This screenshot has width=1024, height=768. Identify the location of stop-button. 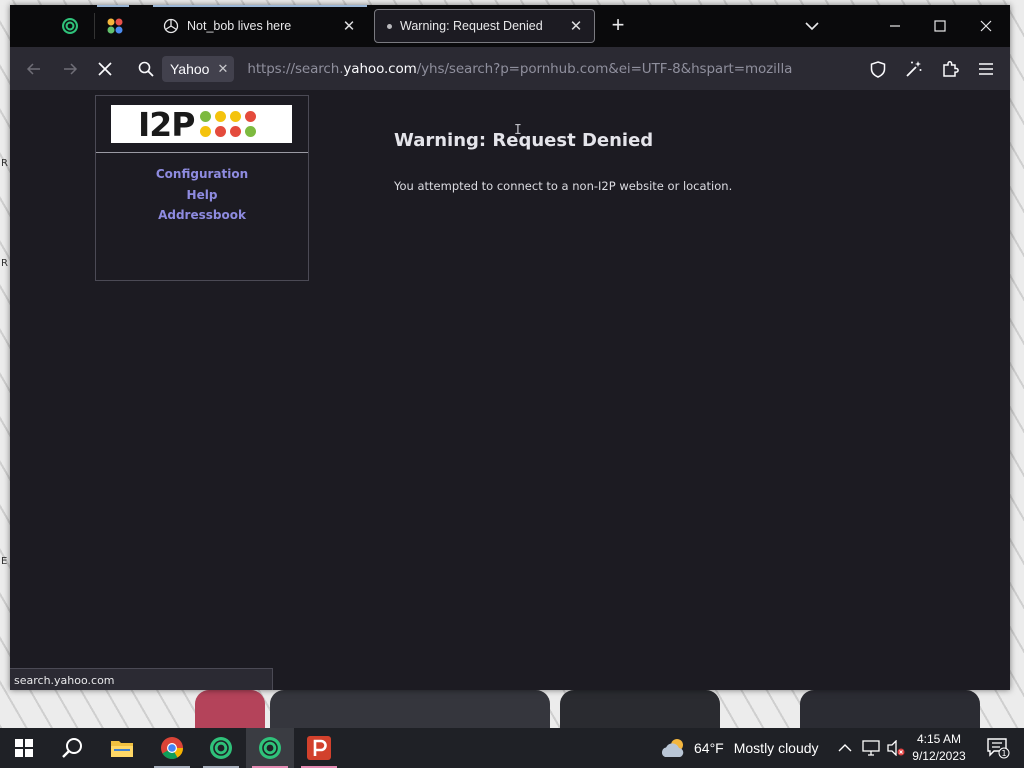
(105, 69).